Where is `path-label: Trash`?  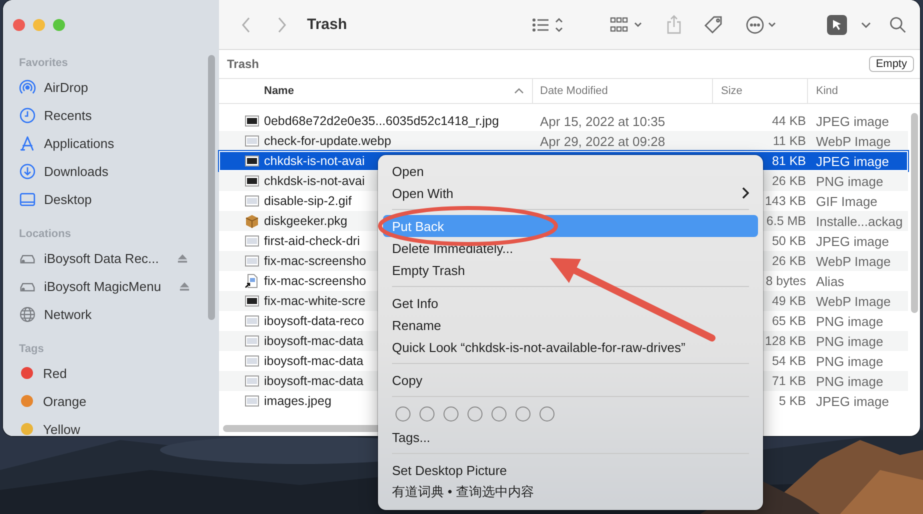 path-label: Trash is located at coordinates (243, 64).